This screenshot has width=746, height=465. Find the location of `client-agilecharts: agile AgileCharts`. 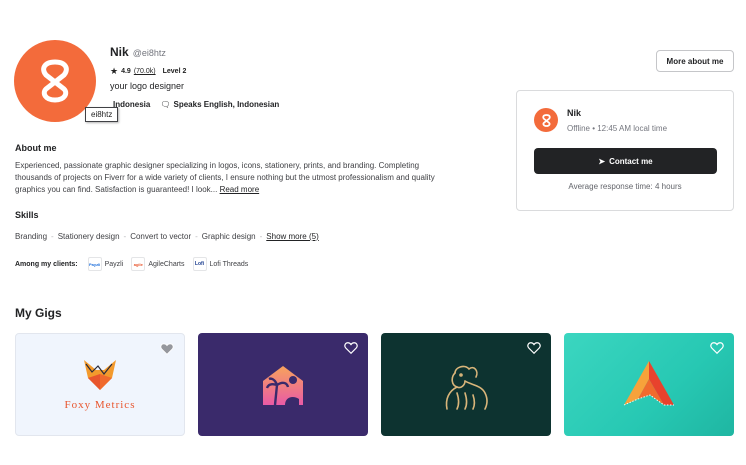

client-agilecharts: agile AgileCharts is located at coordinates (158, 264).